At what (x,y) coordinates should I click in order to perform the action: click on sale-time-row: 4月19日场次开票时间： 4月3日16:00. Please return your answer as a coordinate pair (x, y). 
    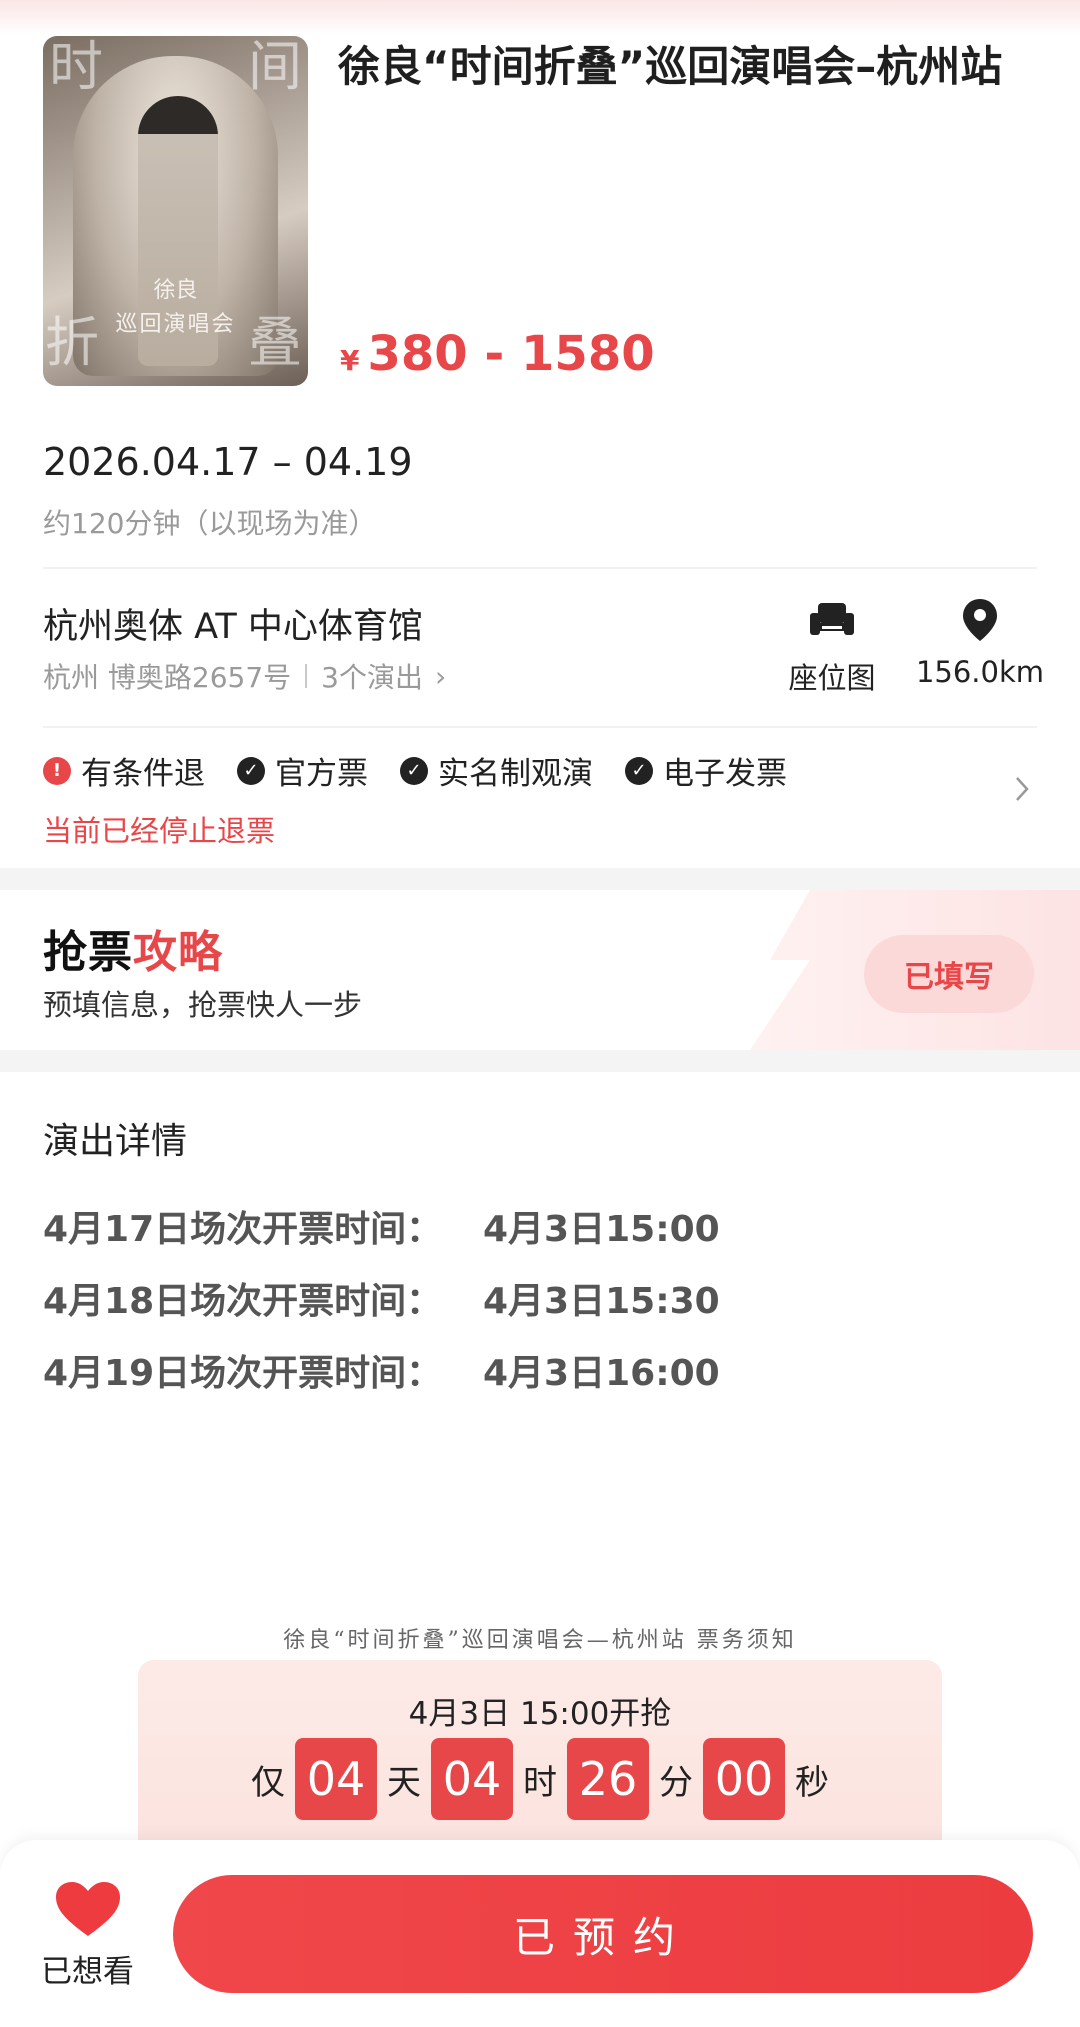
    Looking at the image, I should click on (381, 1370).